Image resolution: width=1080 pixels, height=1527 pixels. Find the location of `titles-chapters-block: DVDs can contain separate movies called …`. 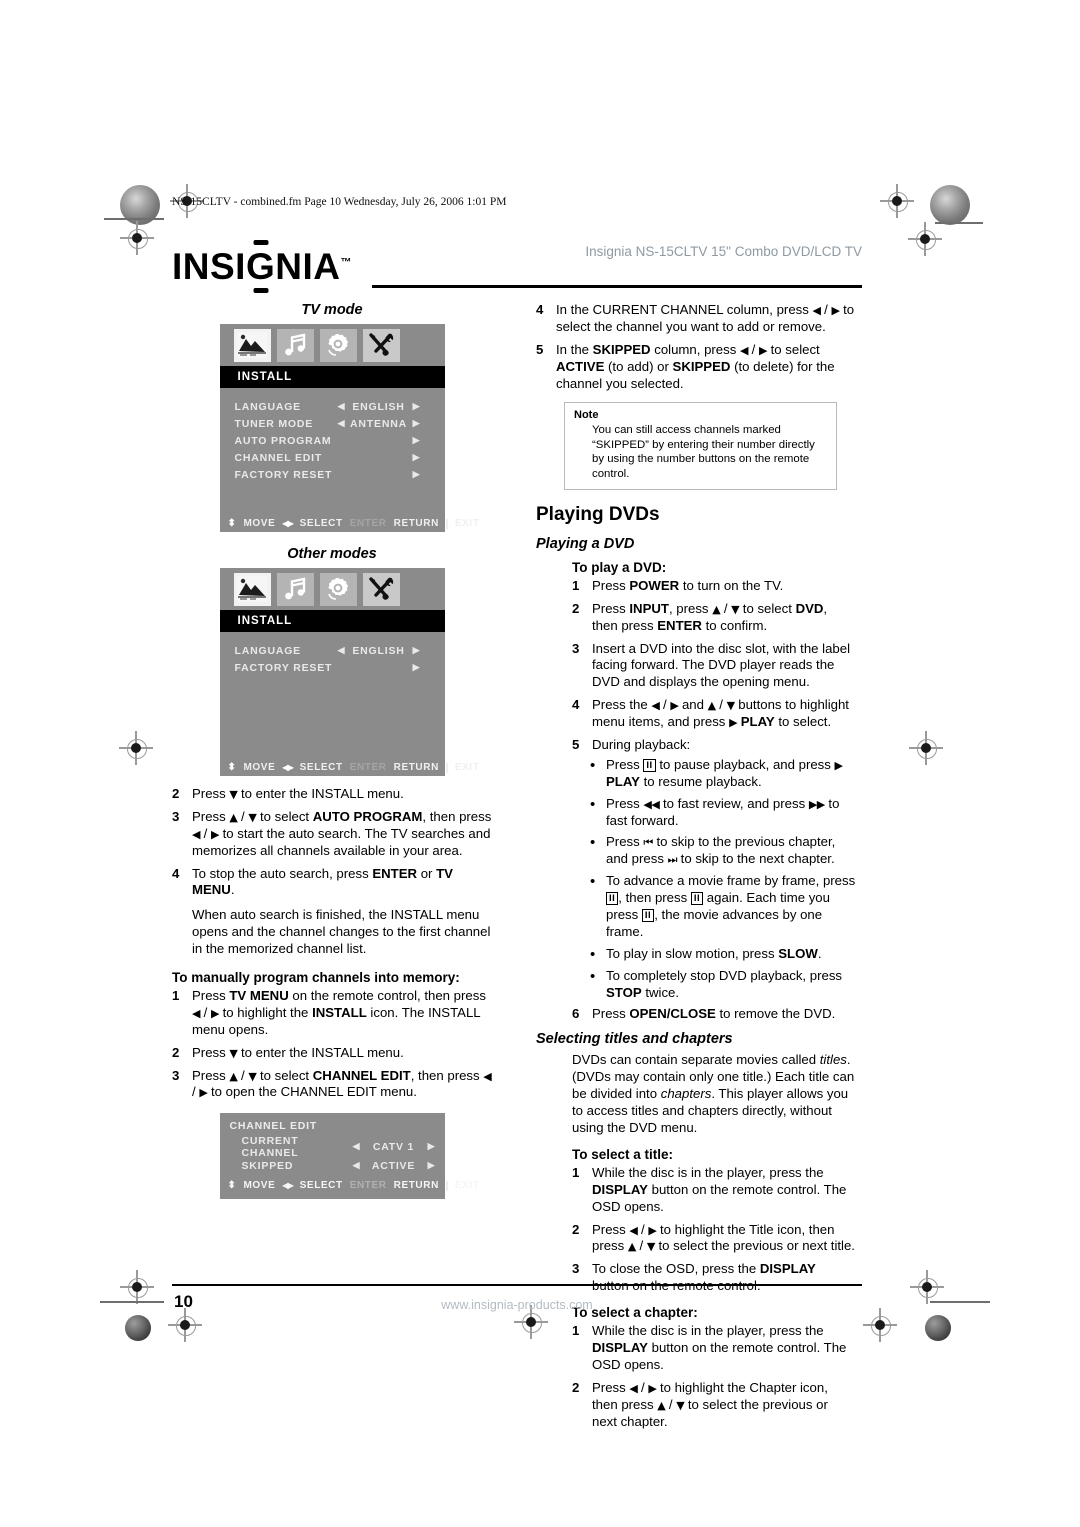

titles-chapters-block: DVDs can contain separate movies called … is located at coordinates (714, 1241).